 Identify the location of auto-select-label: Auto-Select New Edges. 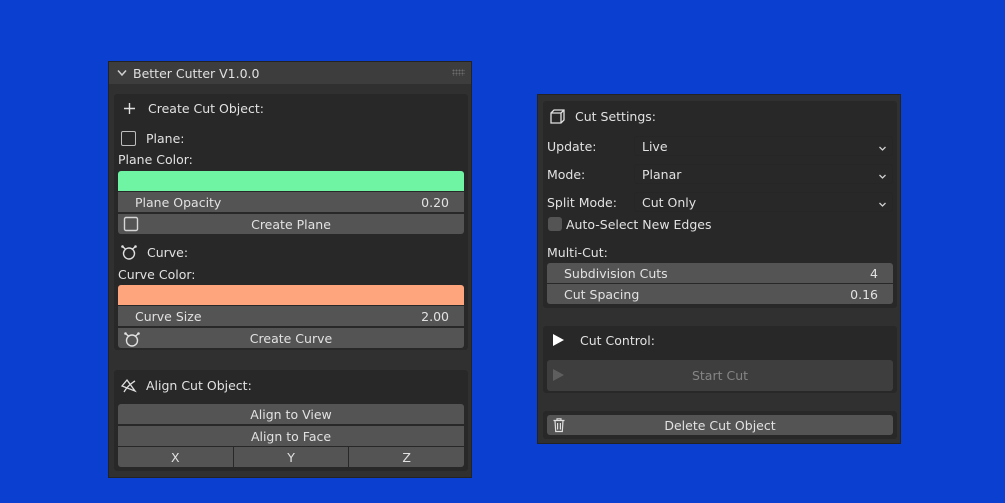
(639, 224).